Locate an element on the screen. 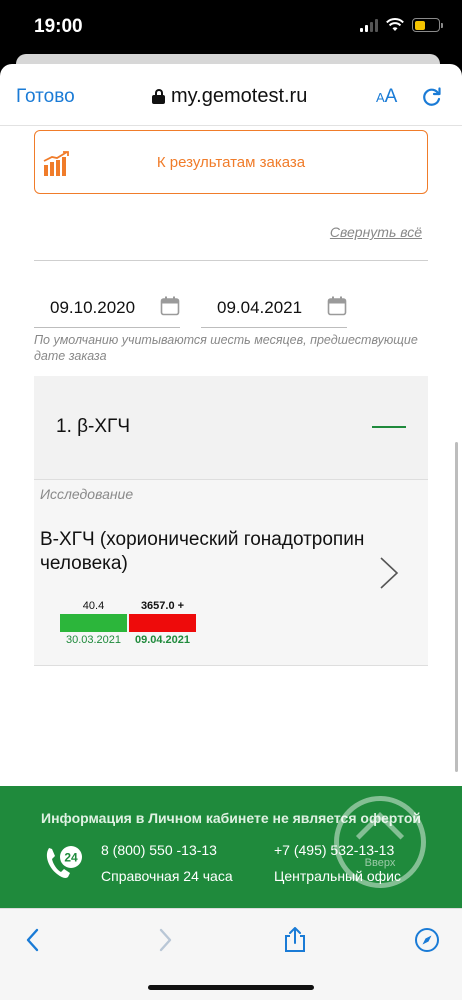 The image size is (462, 1000). collapse-all-link: Свернуть всё is located at coordinates (376, 232).